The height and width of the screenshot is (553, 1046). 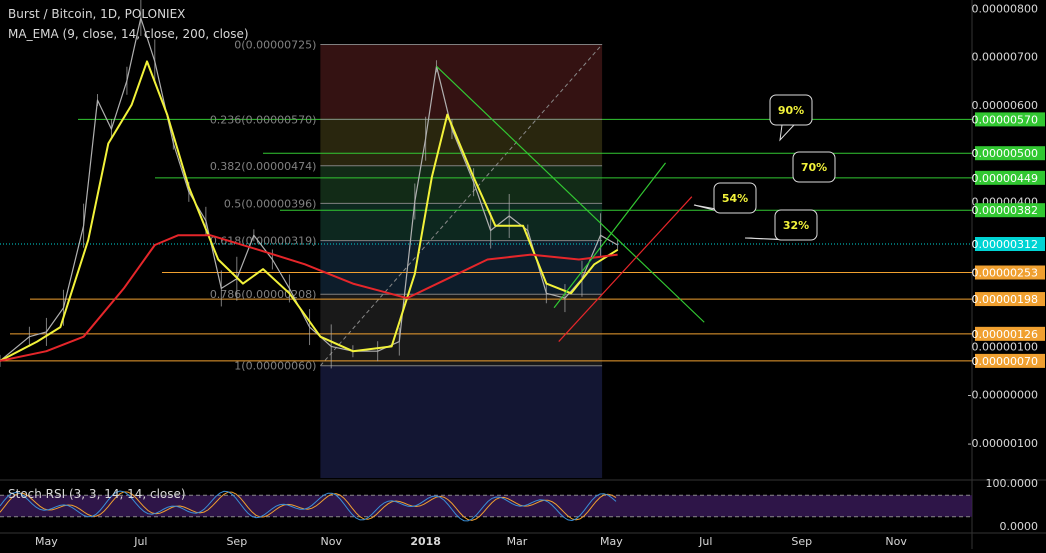 I want to click on level-price-label: 0.00000570, so click(x=1005, y=119).